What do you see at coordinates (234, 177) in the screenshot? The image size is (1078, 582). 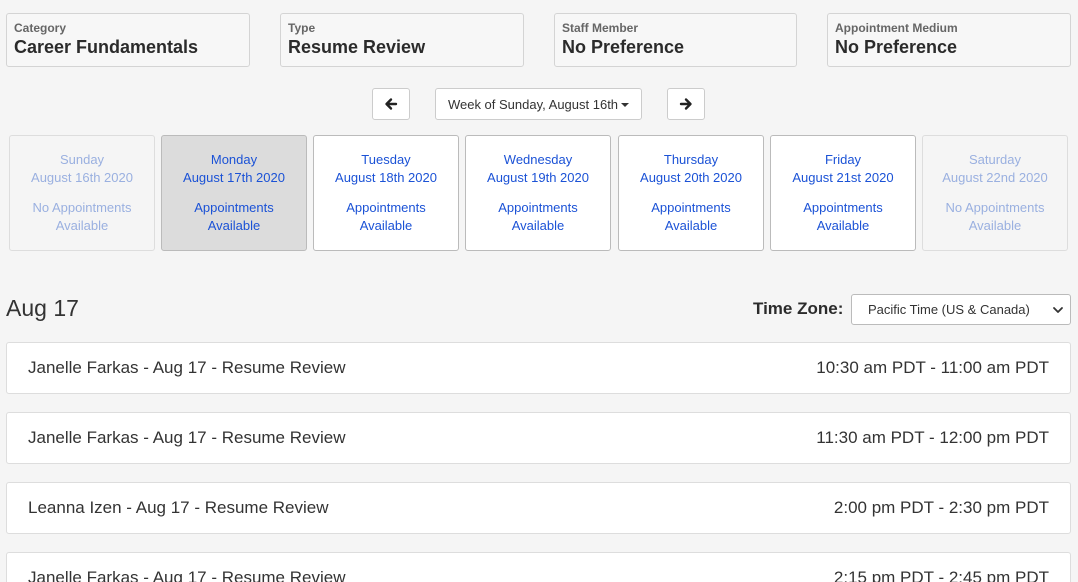 I see `day-date: August 17th 2020` at bounding box center [234, 177].